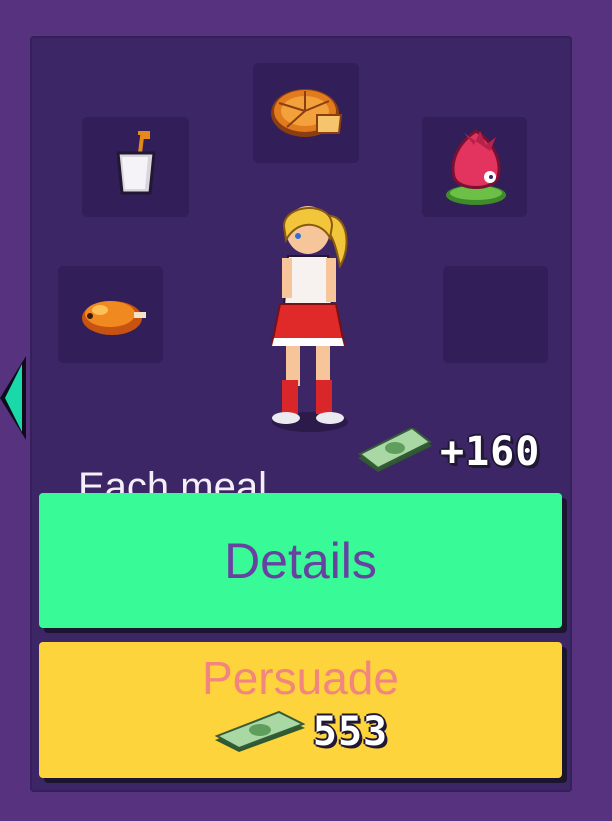 The image size is (612, 821). Describe the element at coordinates (495, 314) in the screenshot. I see `food-bubble-mid-right` at that location.